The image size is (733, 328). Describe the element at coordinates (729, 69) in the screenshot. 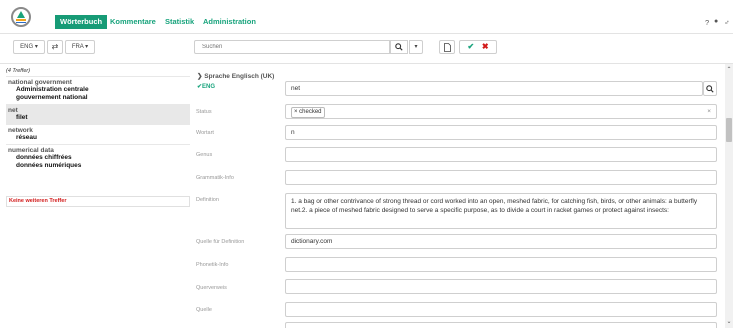

I see `scroll-up-icon: ⌃` at that location.